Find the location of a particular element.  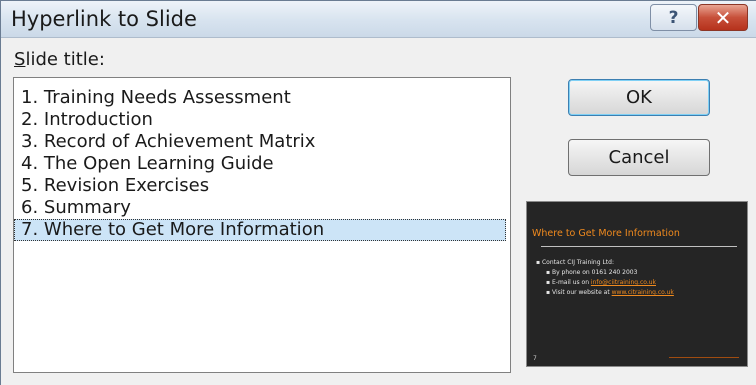

ok-button: OK is located at coordinates (639, 97).